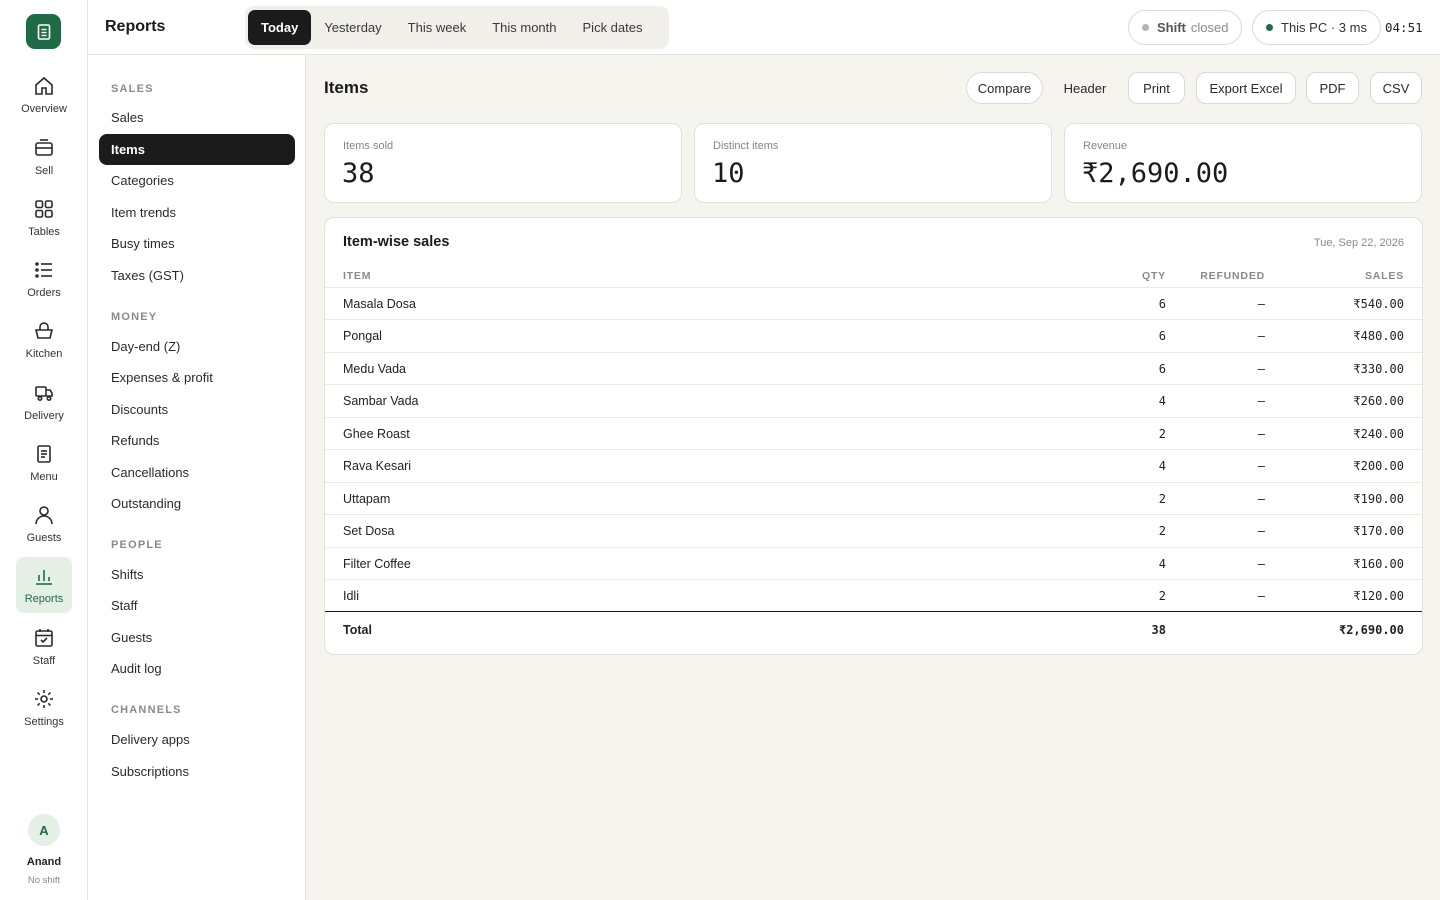 Image resolution: width=1440 pixels, height=900 pixels. I want to click on rail-item-menu: Menu, so click(44, 463).